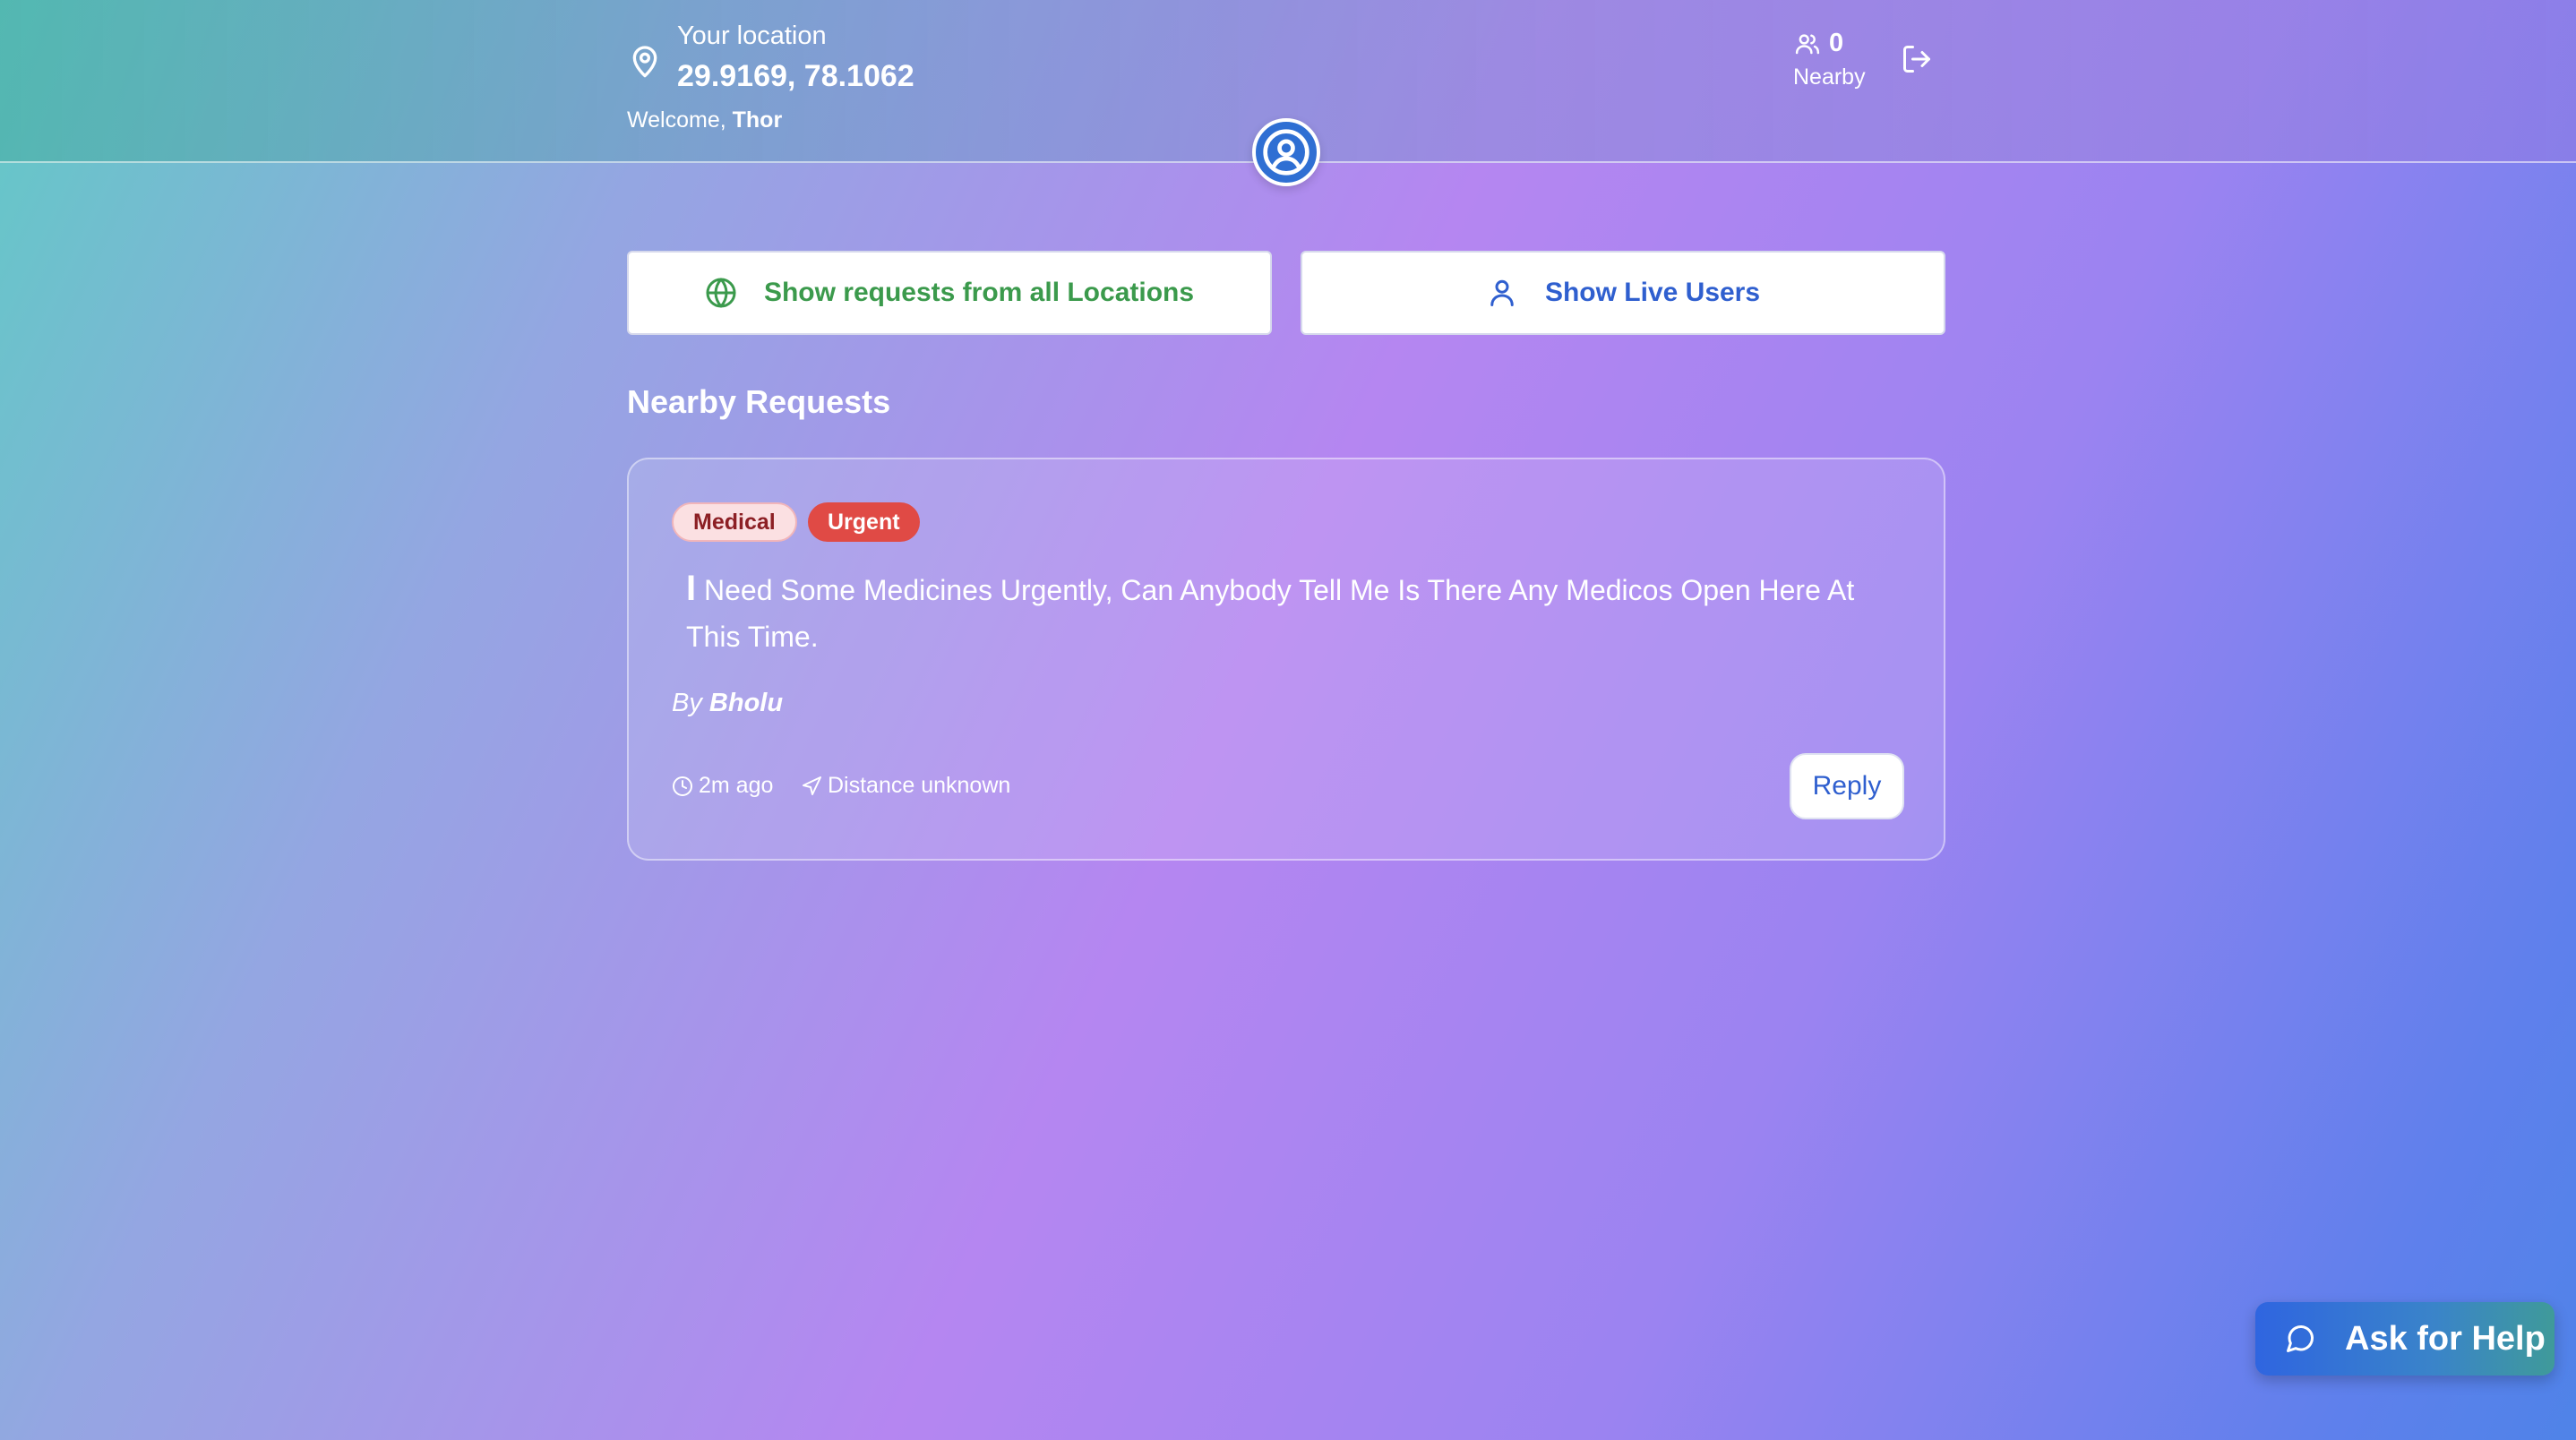 The width and height of the screenshot is (2576, 1440). I want to click on map-pin-icon, so click(644, 62).